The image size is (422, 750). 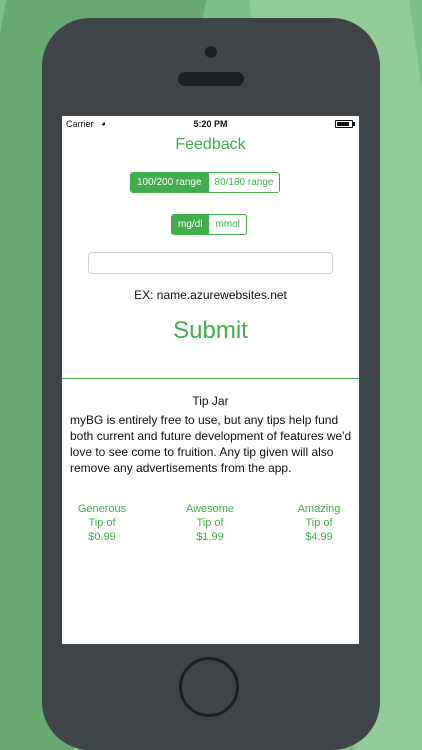 I want to click on tip-jar-title: Tip Jar, so click(x=210, y=401).